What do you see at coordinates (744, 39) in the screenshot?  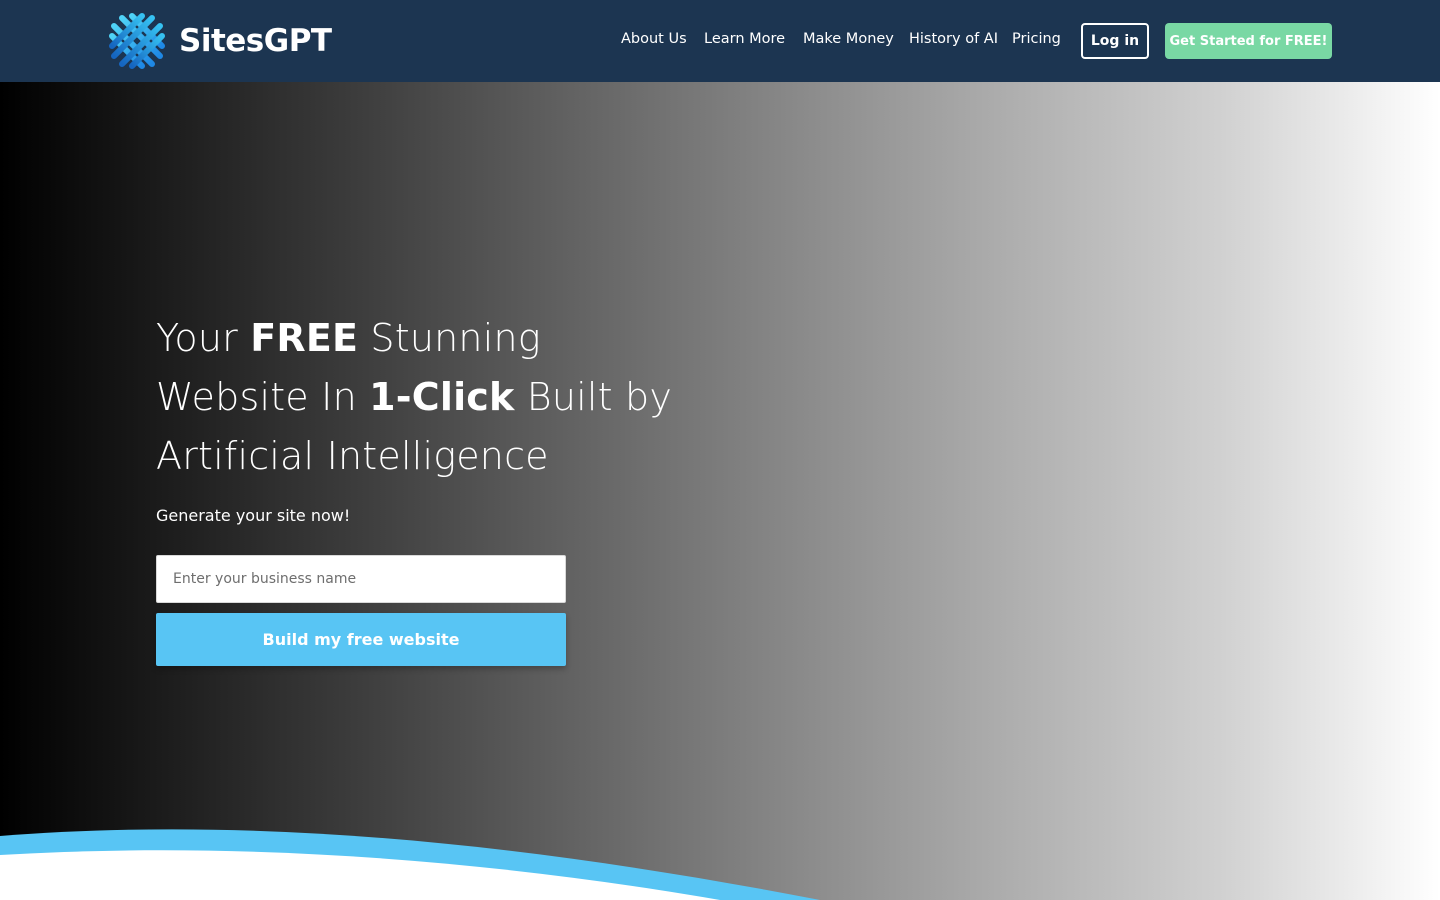 I see `nav-link-learn-more: Learn More` at bounding box center [744, 39].